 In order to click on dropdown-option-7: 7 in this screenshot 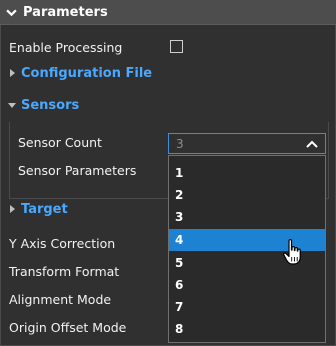, I will do `click(247, 307)`.